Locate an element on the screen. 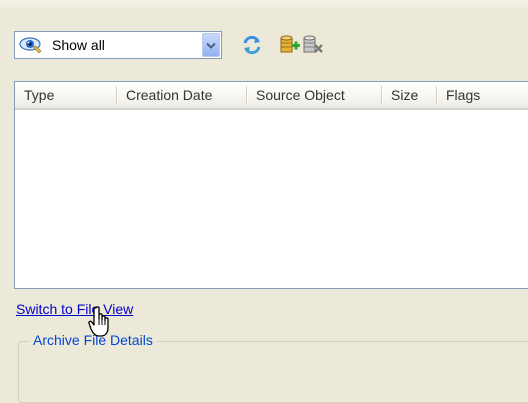  column-header-flags: Flags is located at coordinates (482, 95).